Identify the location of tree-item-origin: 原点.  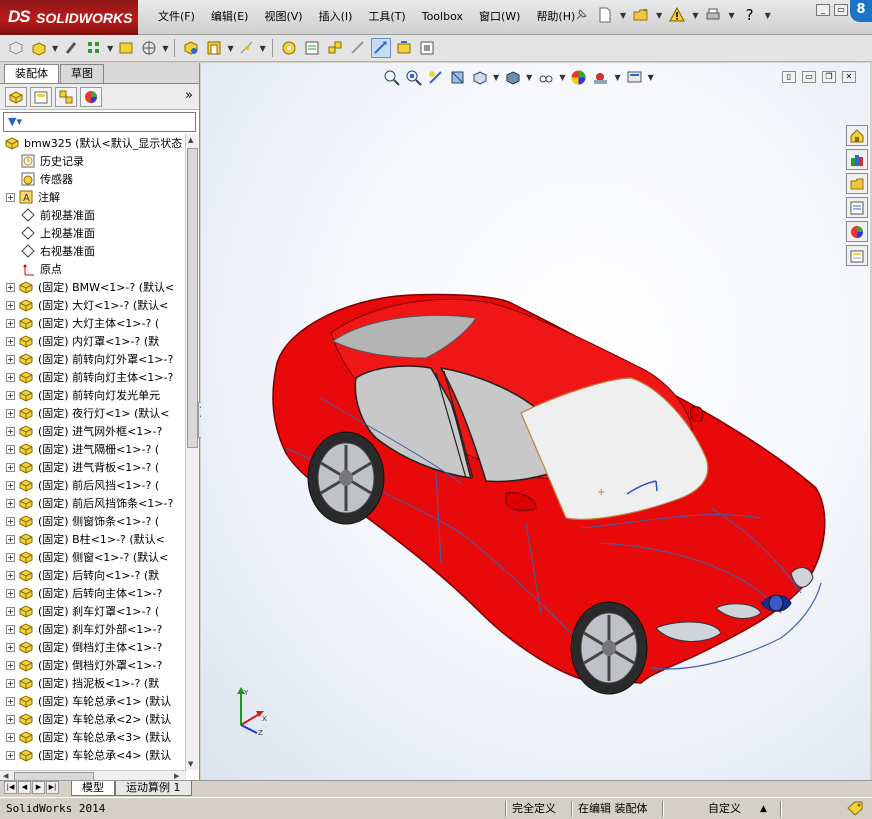
(93, 269).